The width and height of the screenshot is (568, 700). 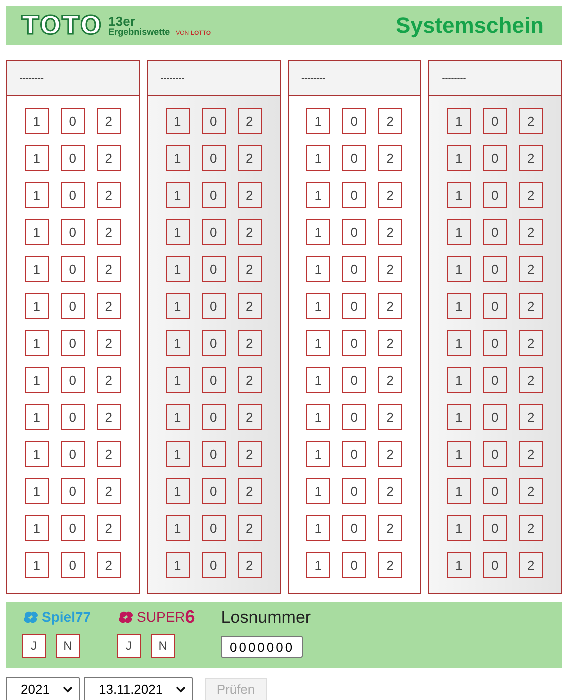 I want to click on date-select: 13.11.2021, so click(x=138, y=688).